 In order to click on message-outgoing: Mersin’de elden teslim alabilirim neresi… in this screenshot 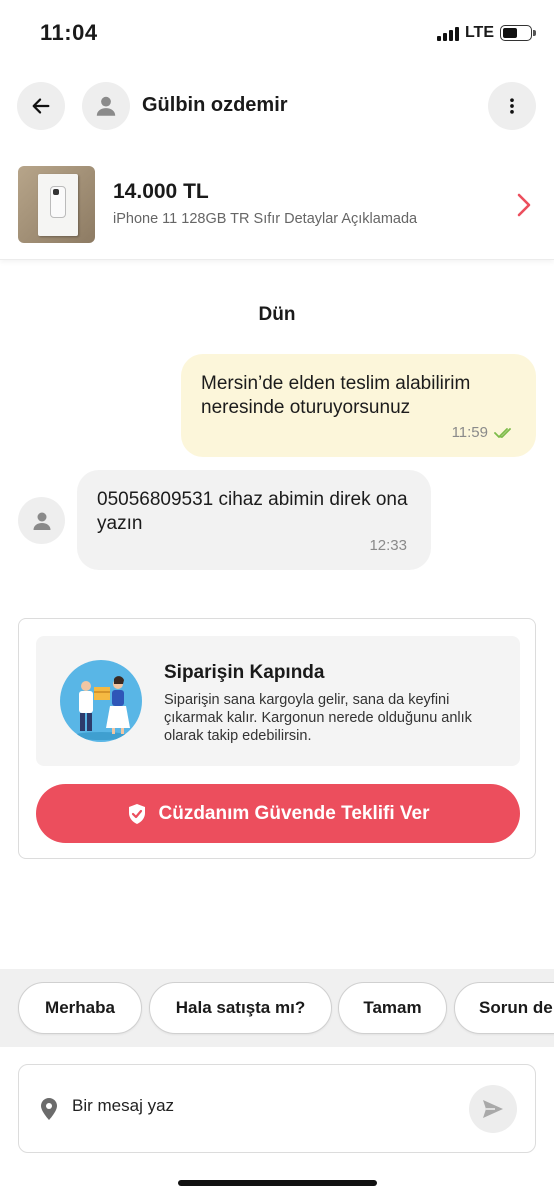, I will do `click(358, 405)`.